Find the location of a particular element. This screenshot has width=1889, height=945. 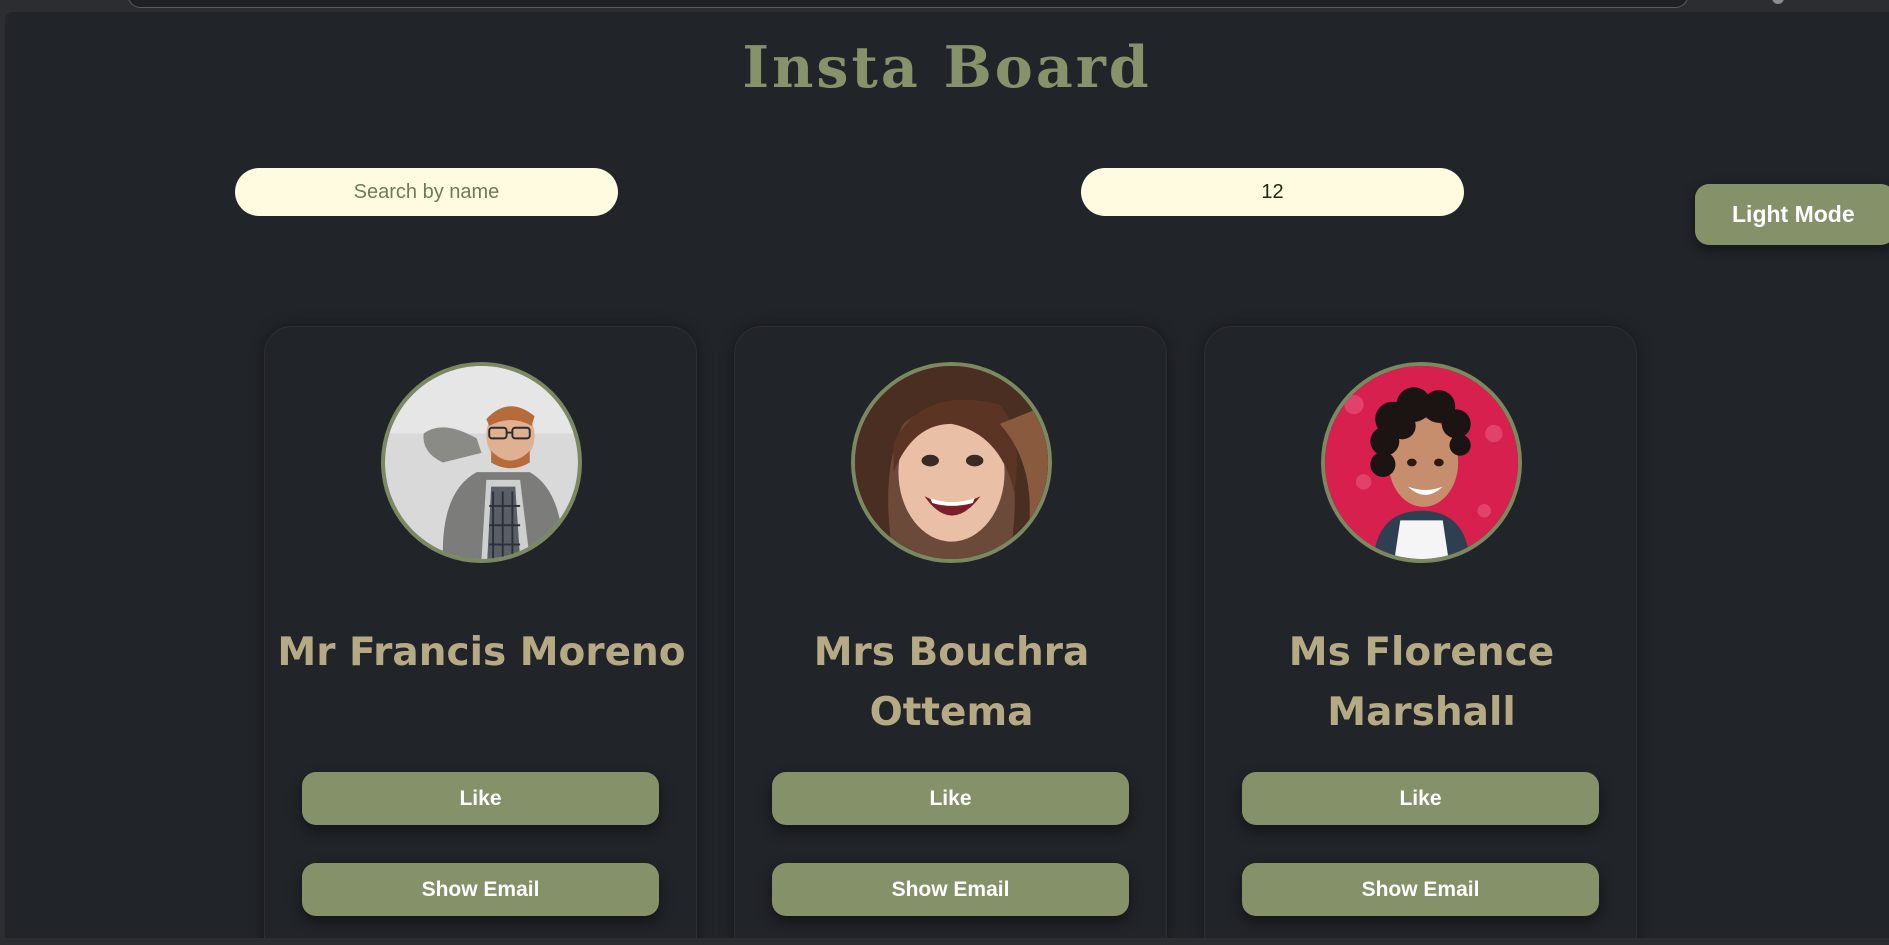

profile-card: Ms Florence Marshall Like Show Email is located at coordinates (1420, 632).